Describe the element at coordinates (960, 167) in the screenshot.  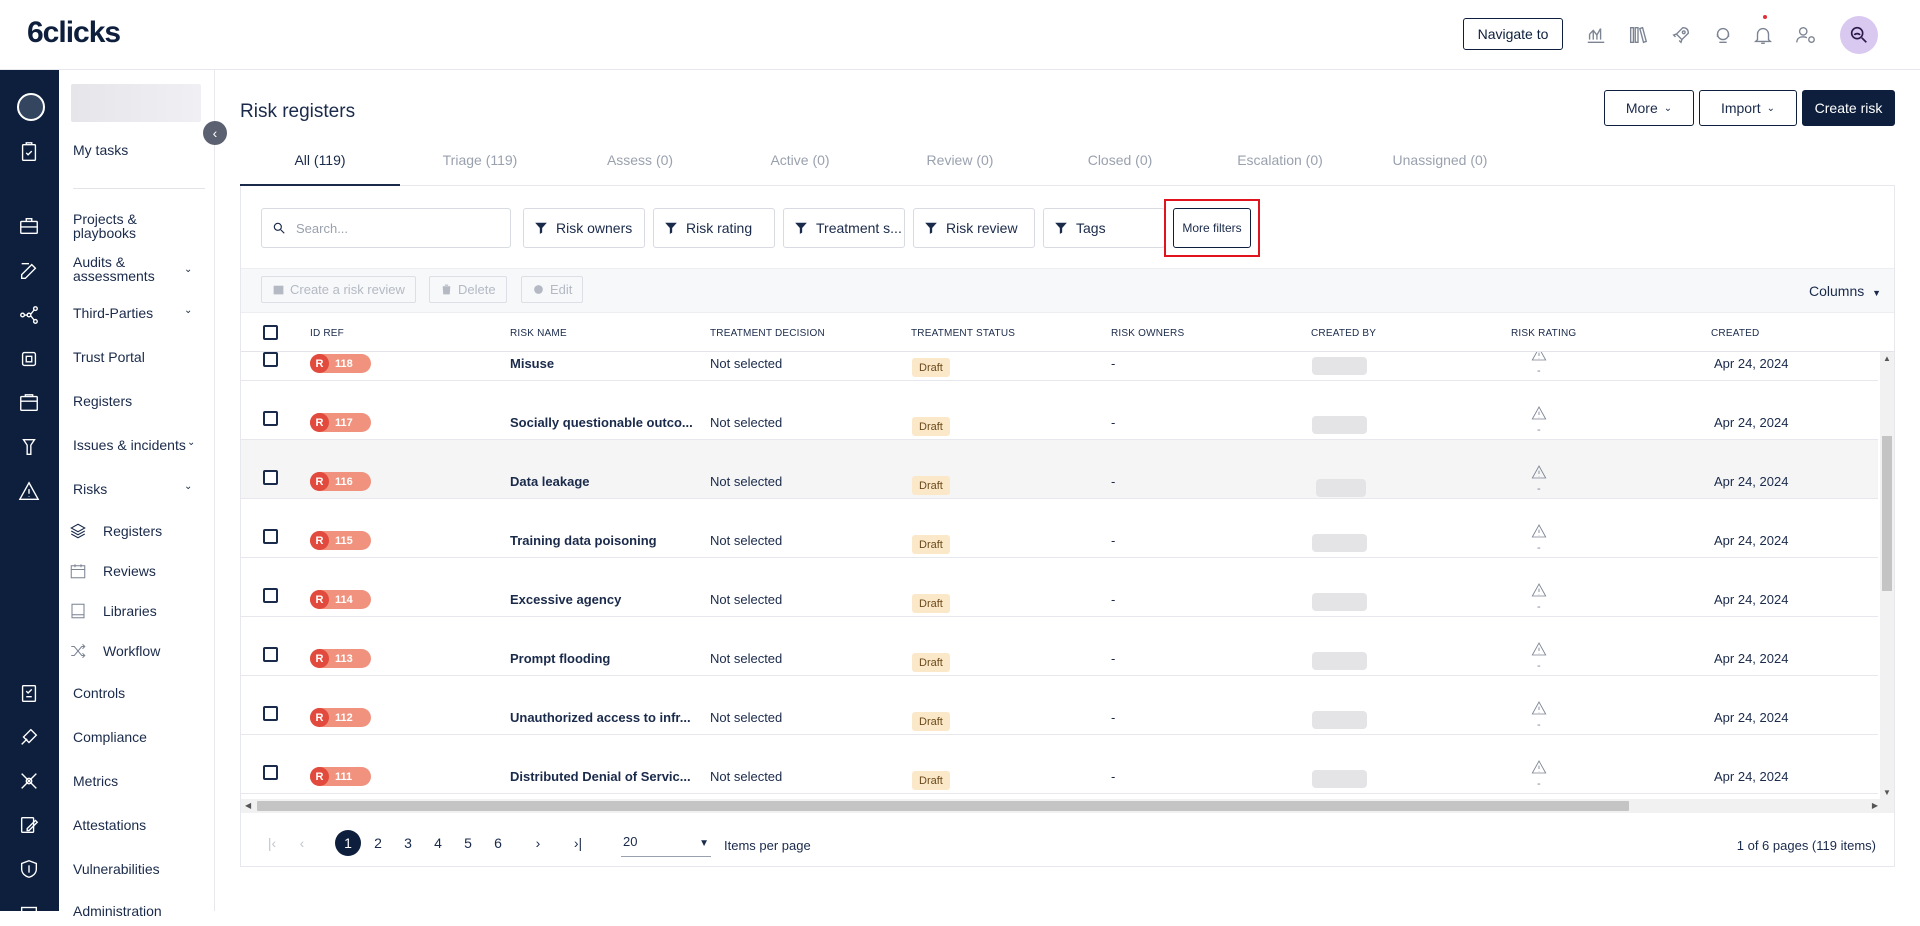
I see `tab-review: Review (0)` at that location.